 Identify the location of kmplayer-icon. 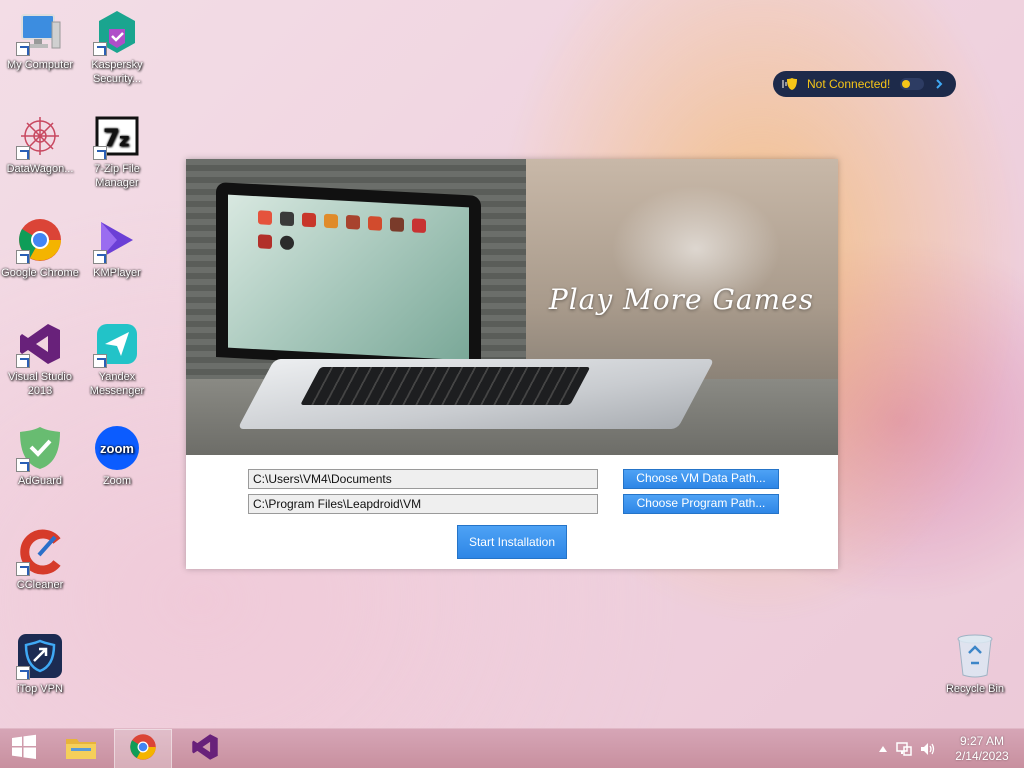
(117, 240).